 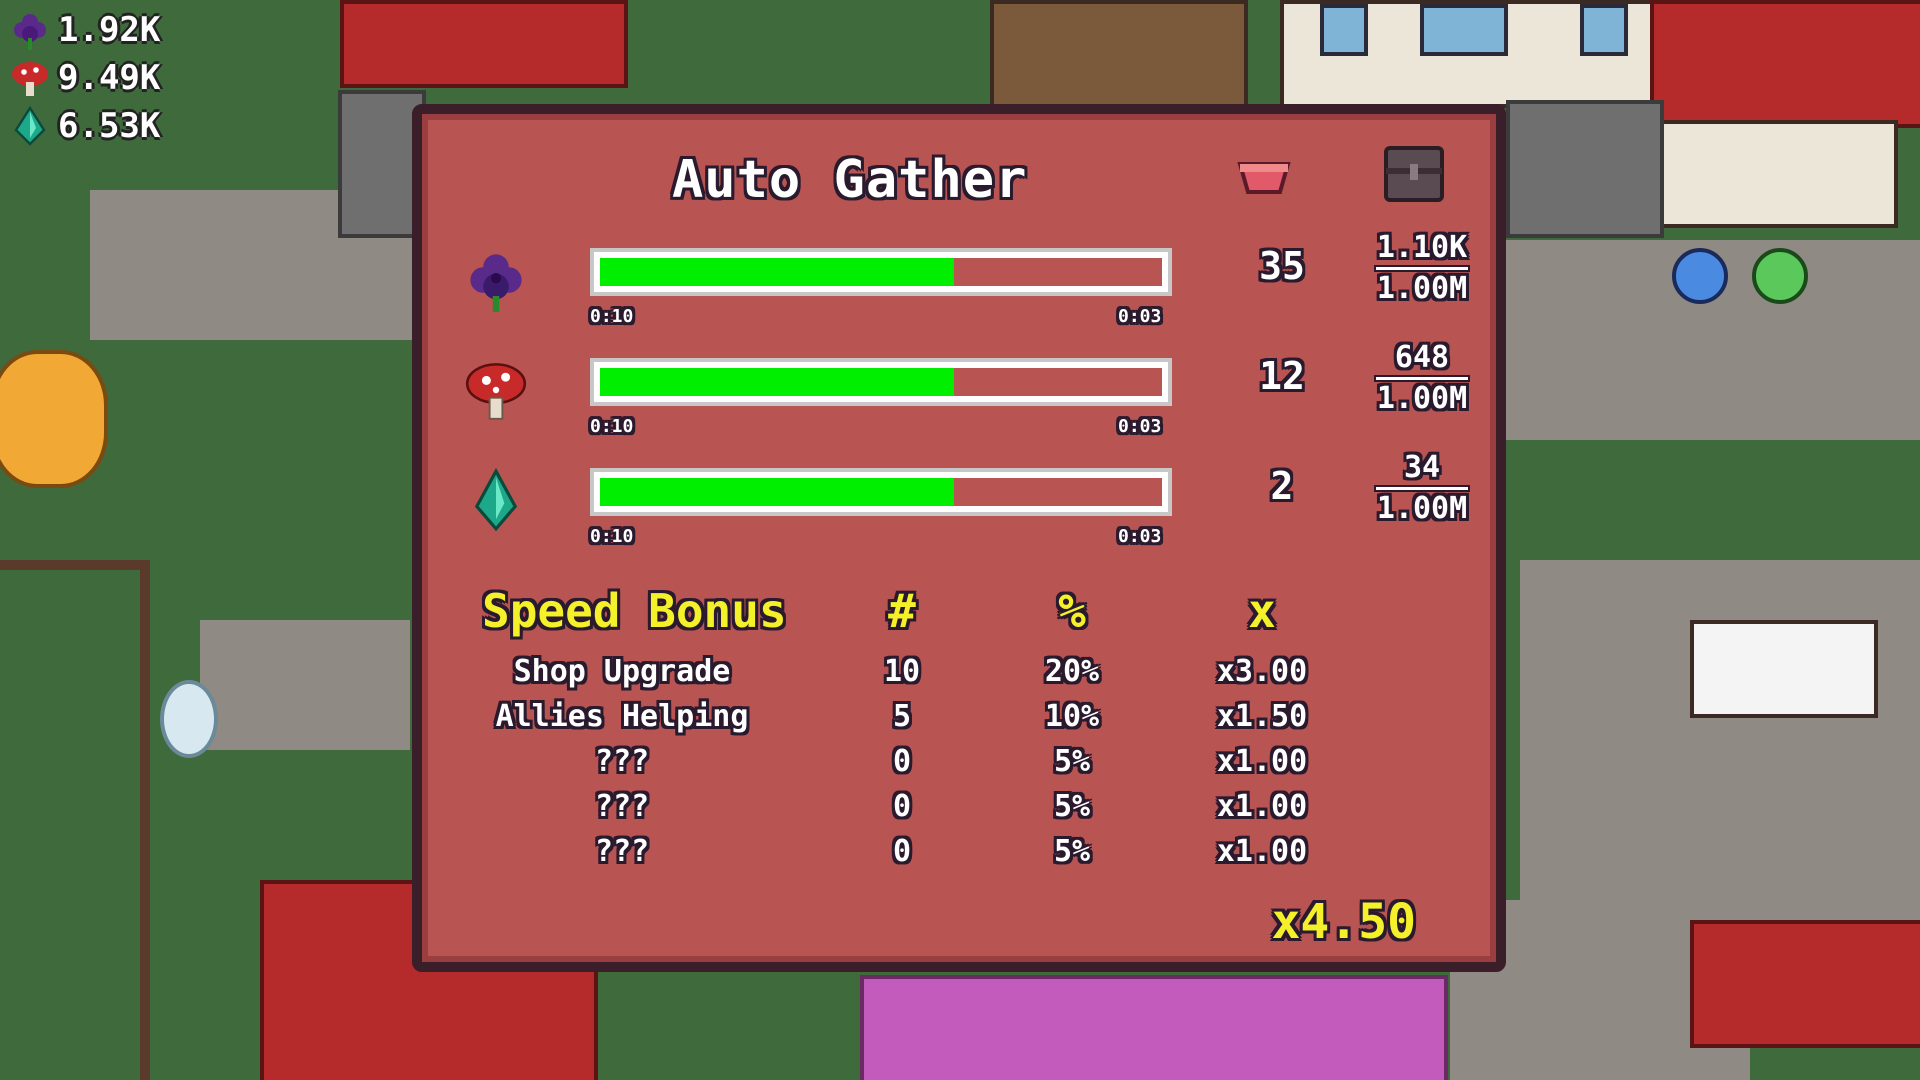 What do you see at coordinates (902, 716) in the screenshot?
I see `bonus-count: 5` at bounding box center [902, 716].